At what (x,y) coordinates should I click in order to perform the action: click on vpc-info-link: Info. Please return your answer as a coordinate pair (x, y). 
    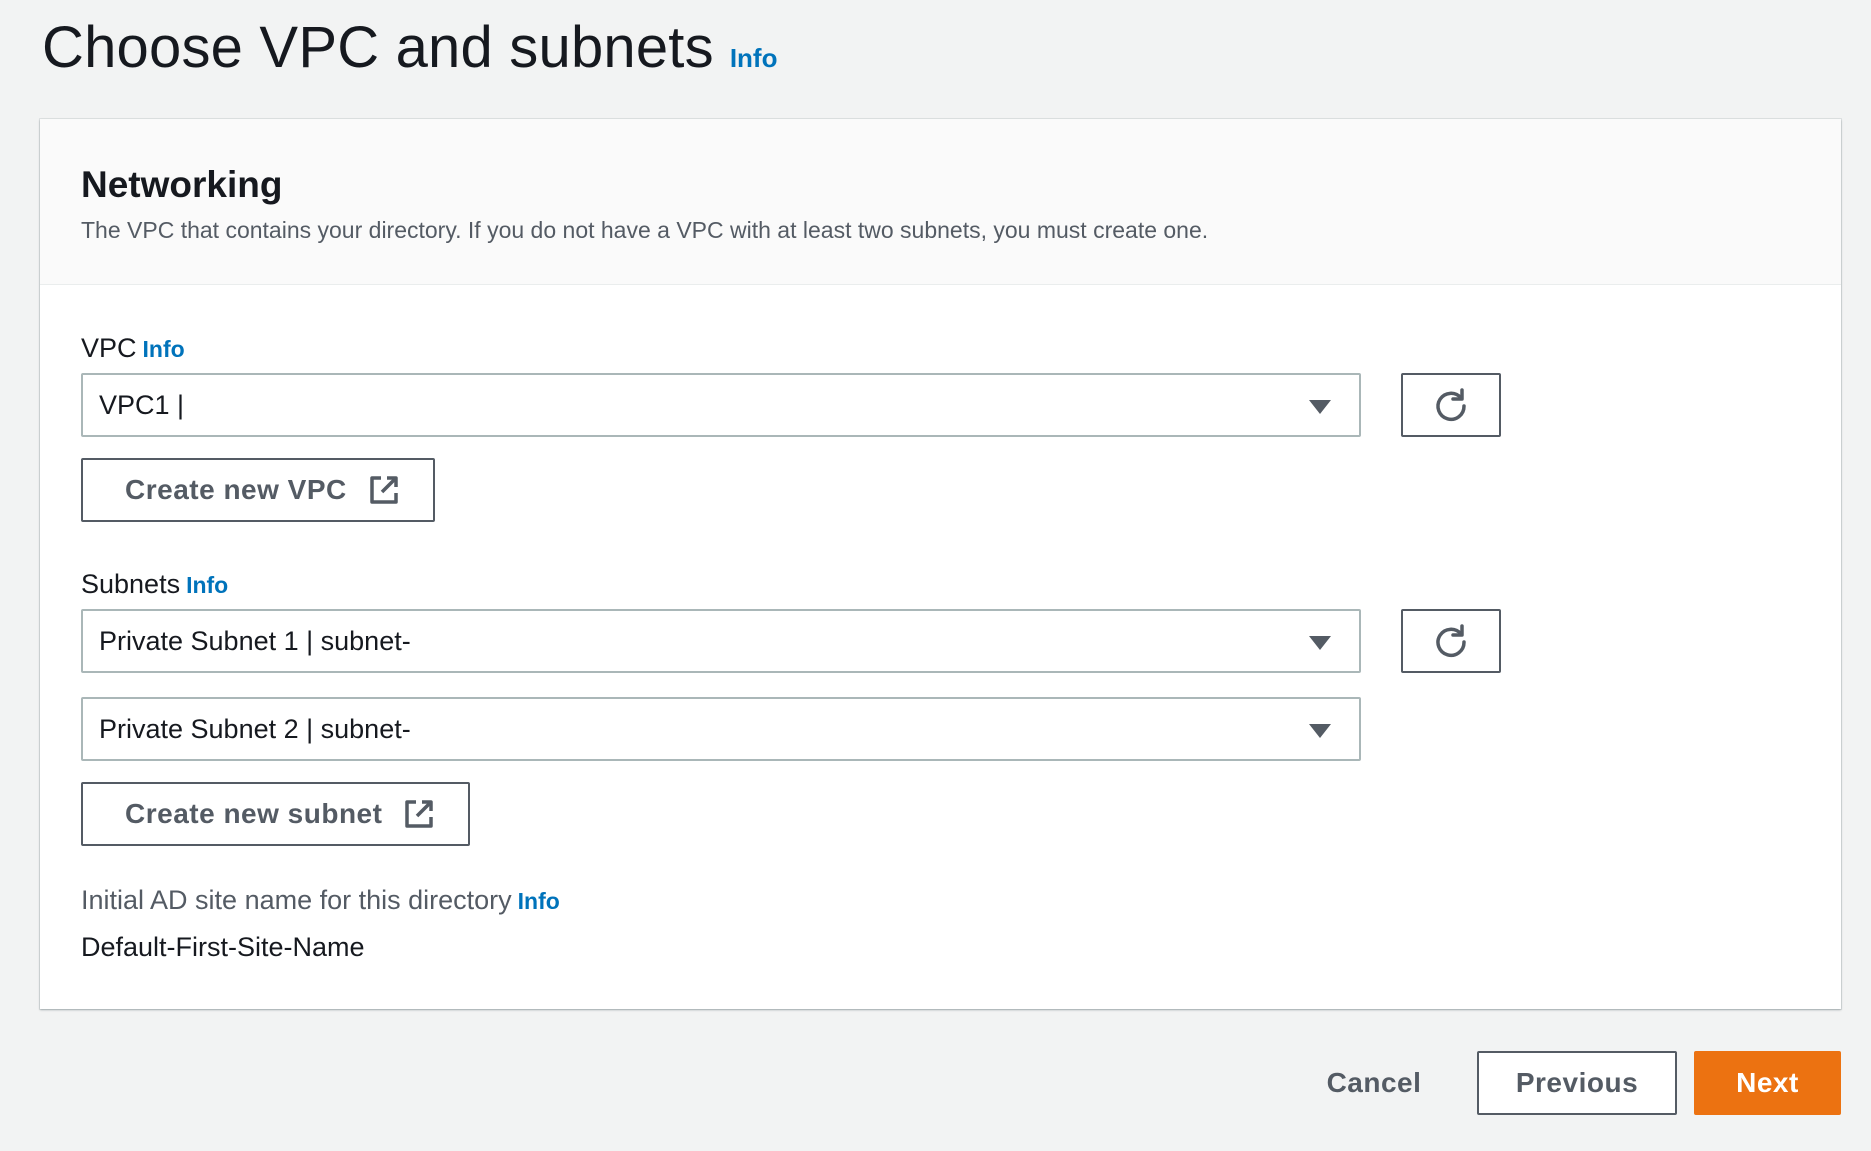
    Looking at the image, I should click on (164, 349).